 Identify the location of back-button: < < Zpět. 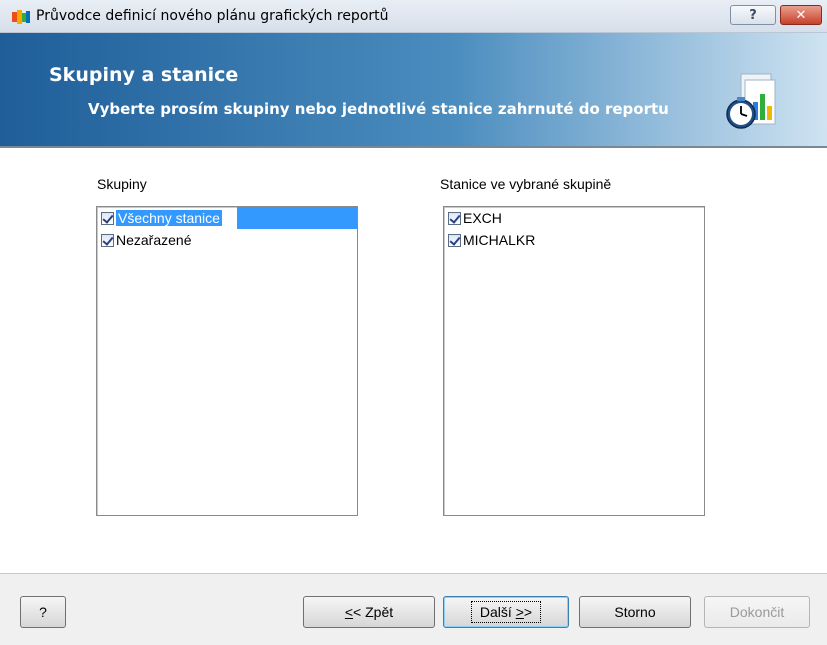
(369, 612).